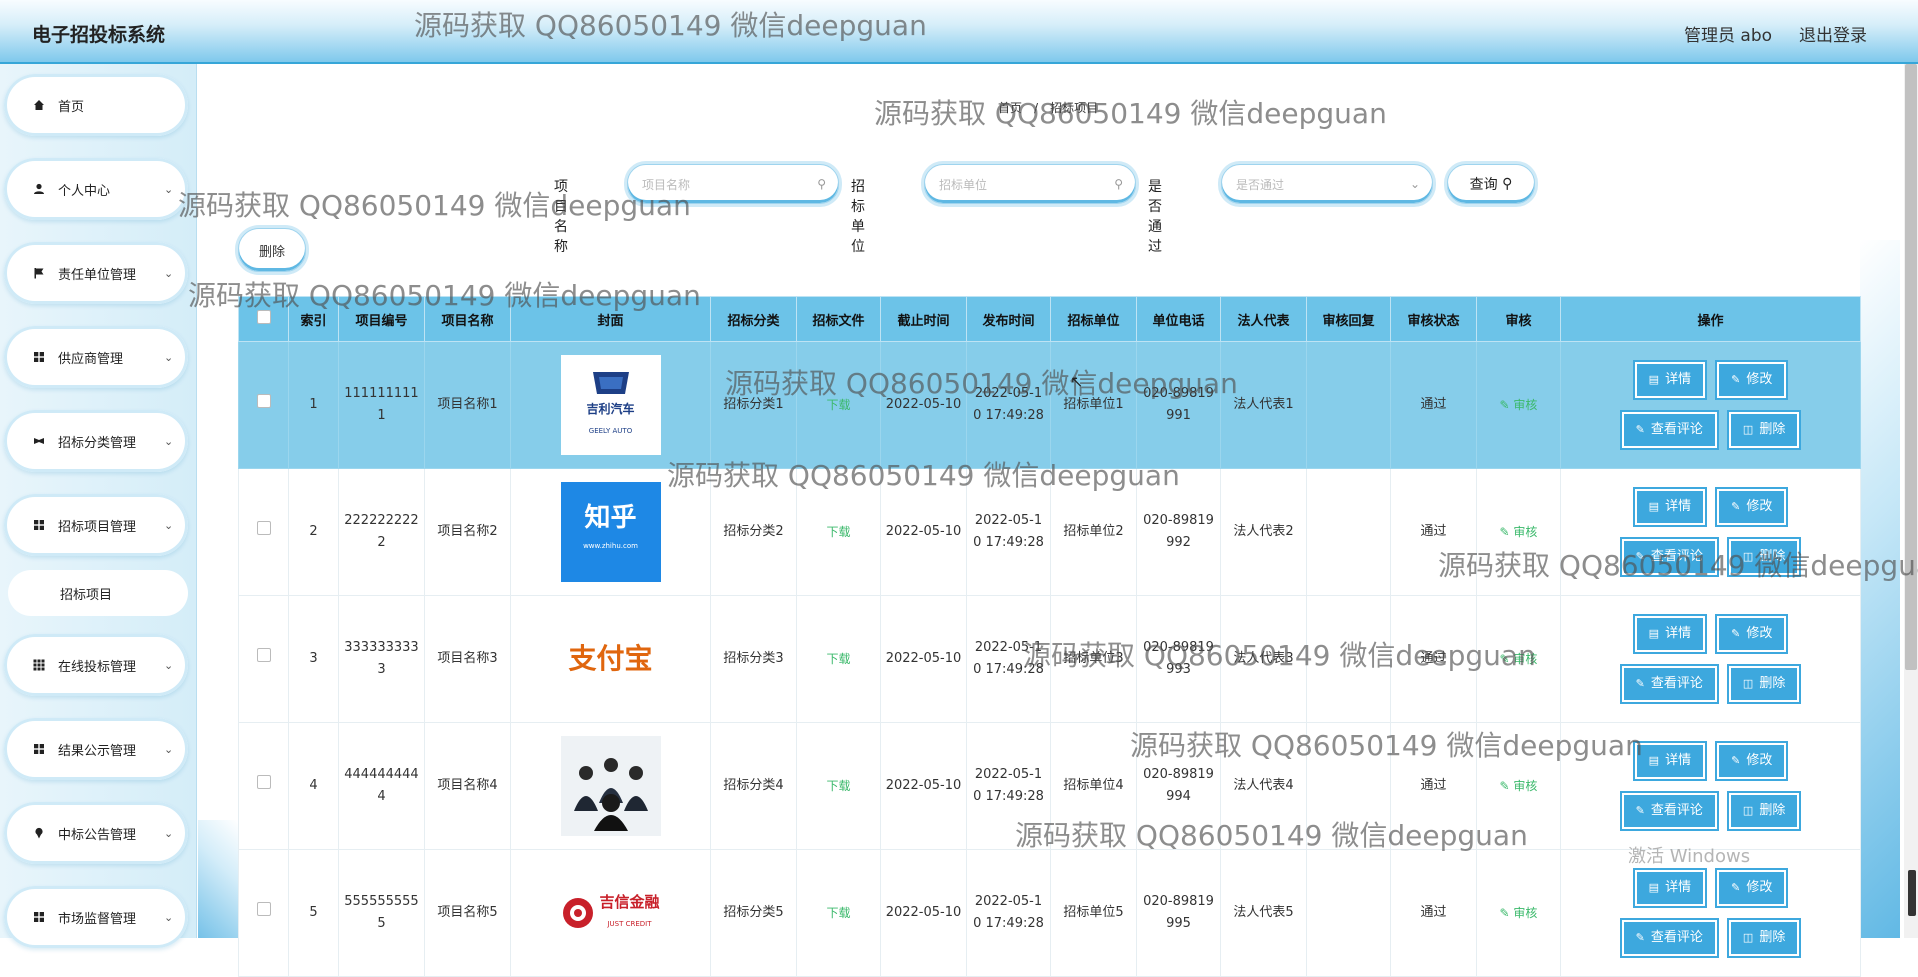 The width and height of the screenshot is (1918, 977). What do you see at coordinates (1491, 184) in the screenshot?
I see `query-button: 查询 ⚲` at bounding box center [1491, 184].